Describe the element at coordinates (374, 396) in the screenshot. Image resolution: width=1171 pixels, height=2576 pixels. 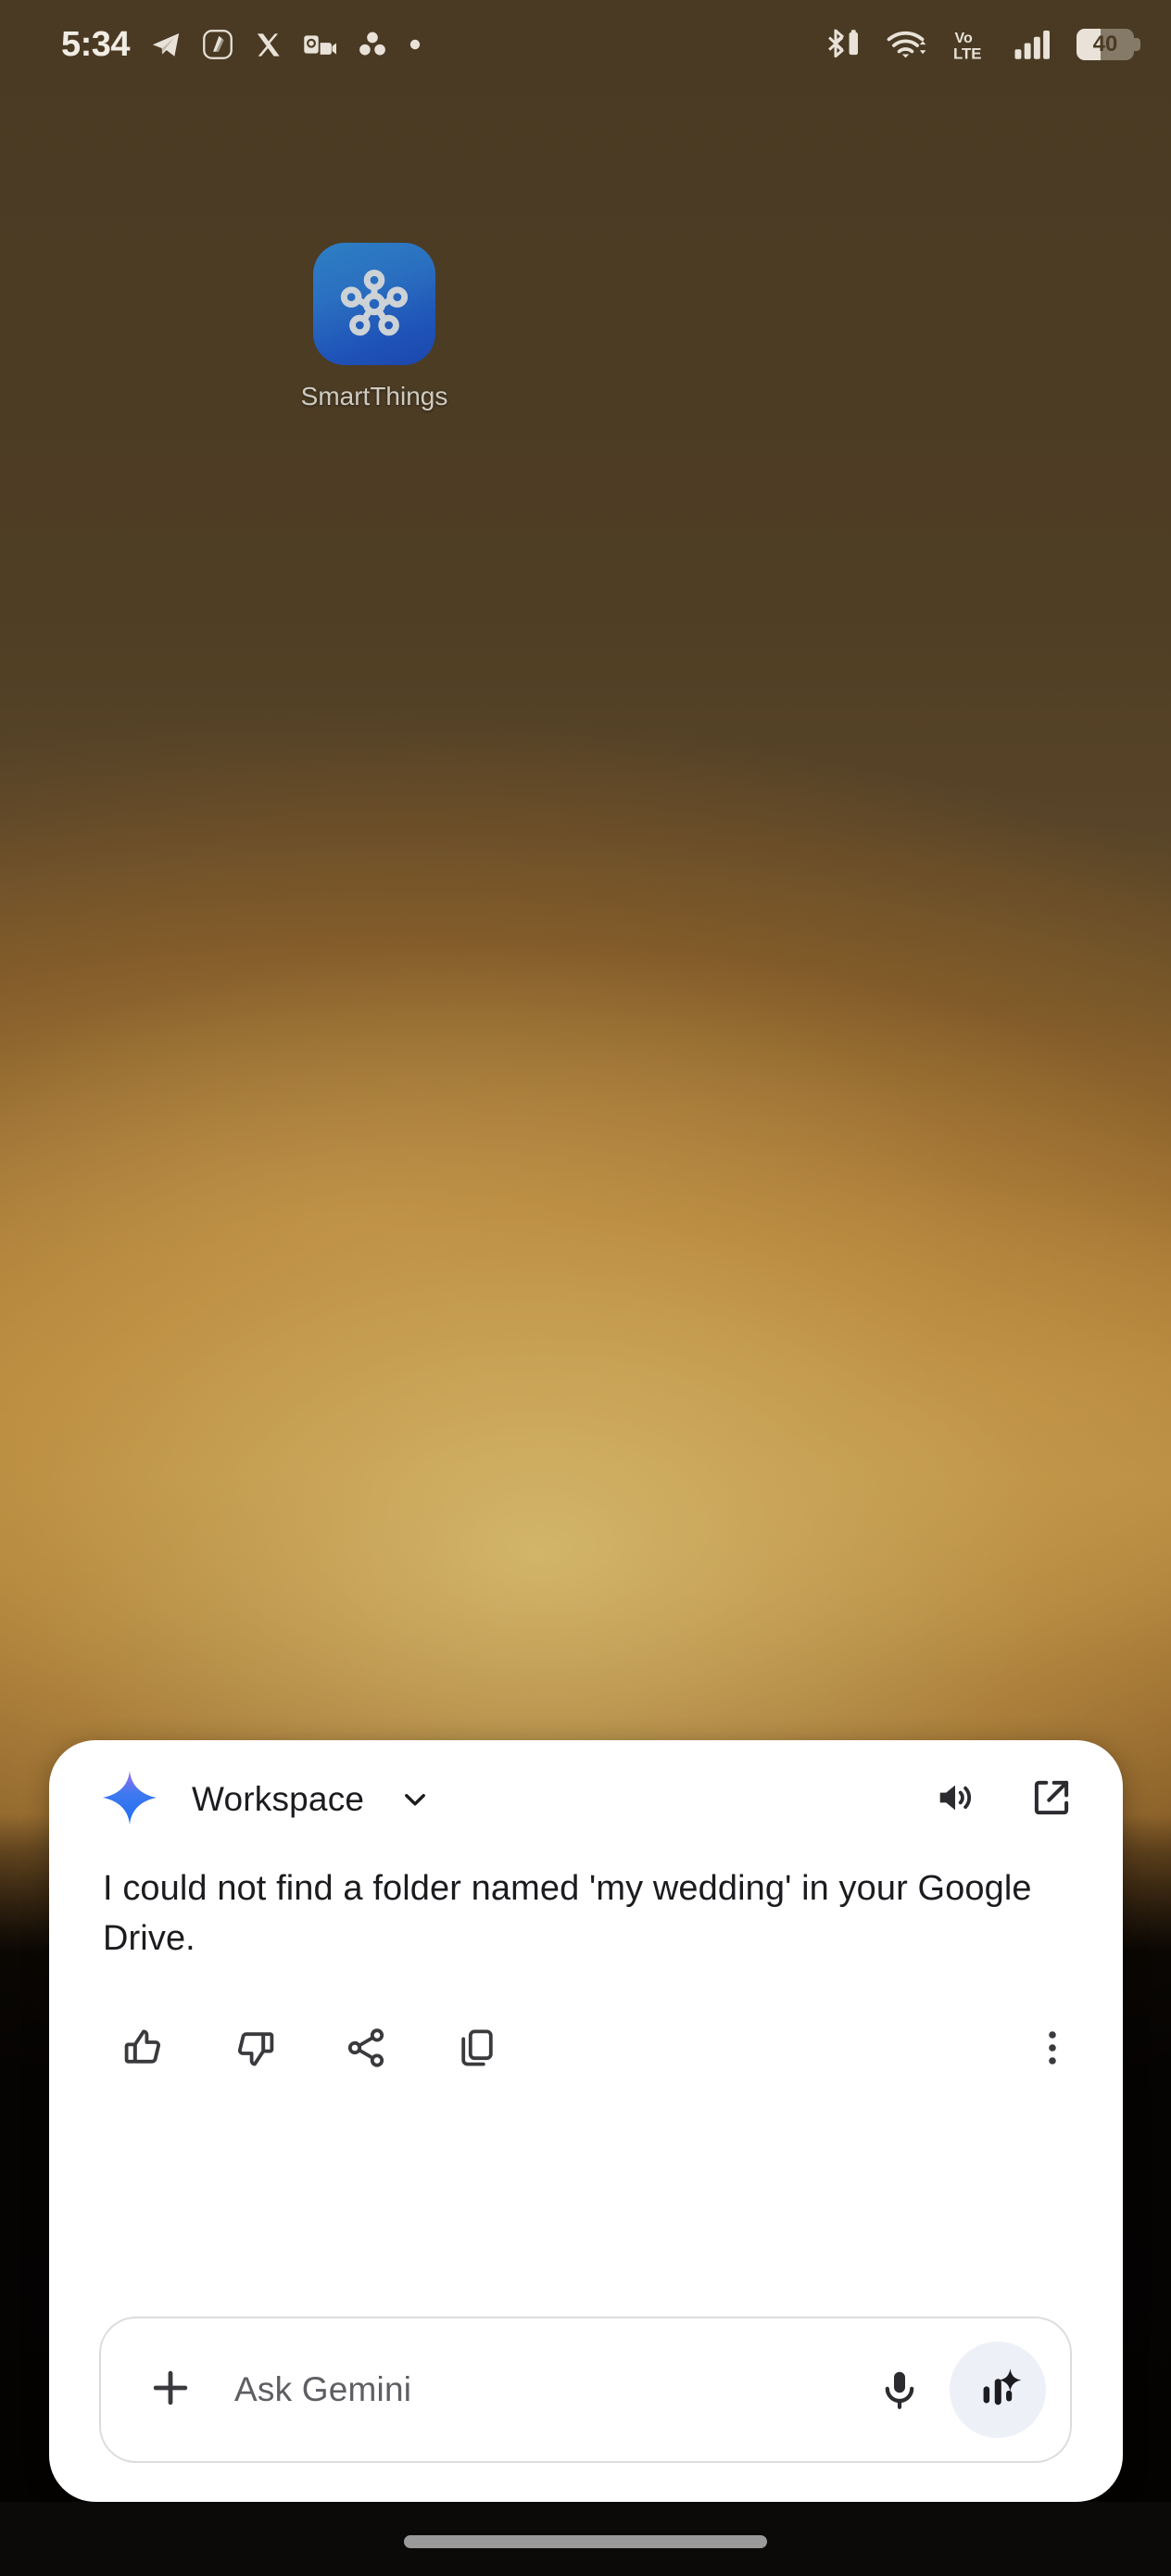
I see `app-icon-label: SmartThings` at that location.